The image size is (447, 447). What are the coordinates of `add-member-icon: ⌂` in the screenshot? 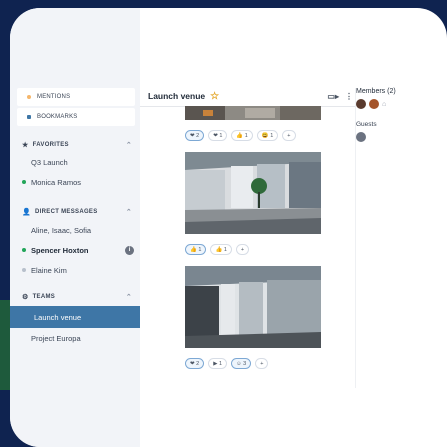 It's located at (384, 104).